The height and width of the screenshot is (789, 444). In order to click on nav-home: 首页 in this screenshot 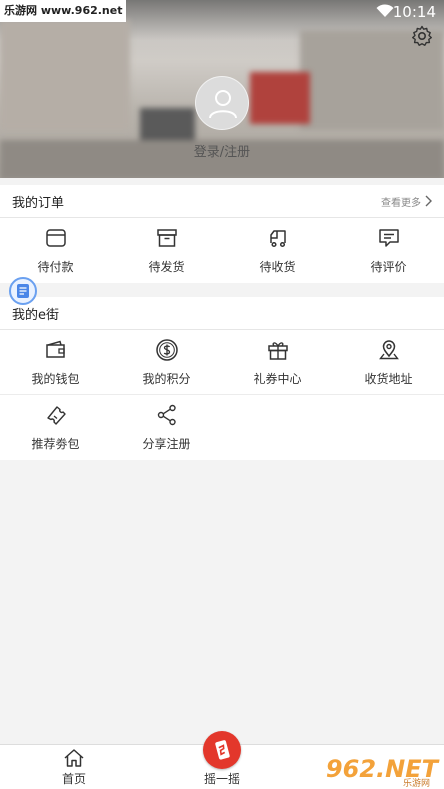, I will do `click(74, 767)`.